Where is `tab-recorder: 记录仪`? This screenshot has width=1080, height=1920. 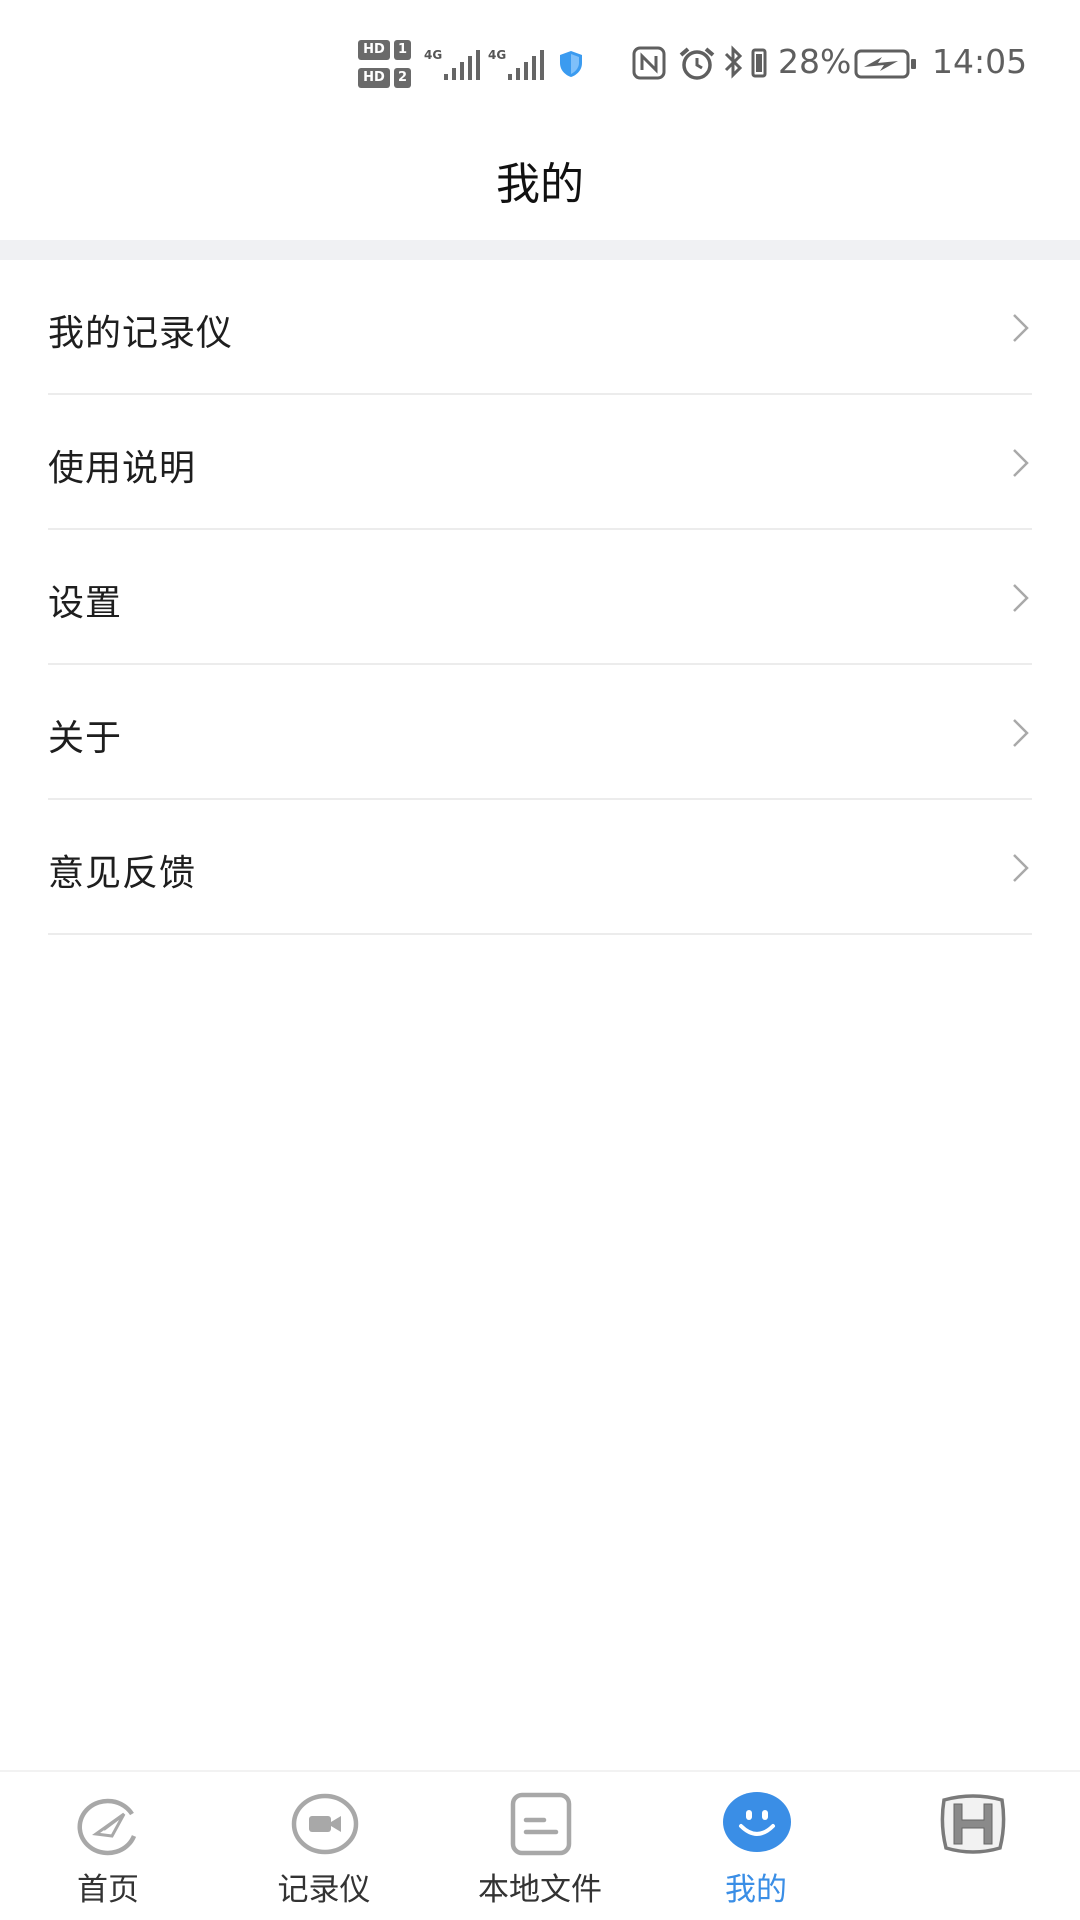 tab-recorder: 记录仪 is located at coordinates (324, 1846).